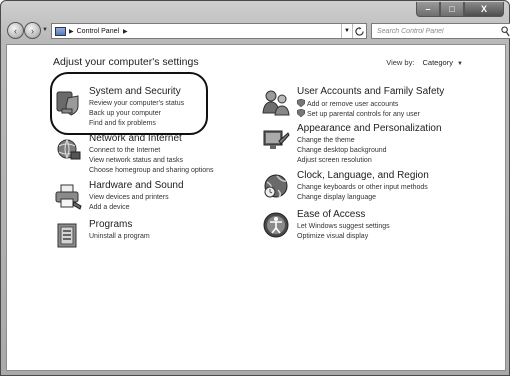 The height and width of the screenshot is (376, 510). Describe the element at coordinates (362, 188) in the screenshot. I see `link-keyboards: Change keyboards or other input methods` at that location.